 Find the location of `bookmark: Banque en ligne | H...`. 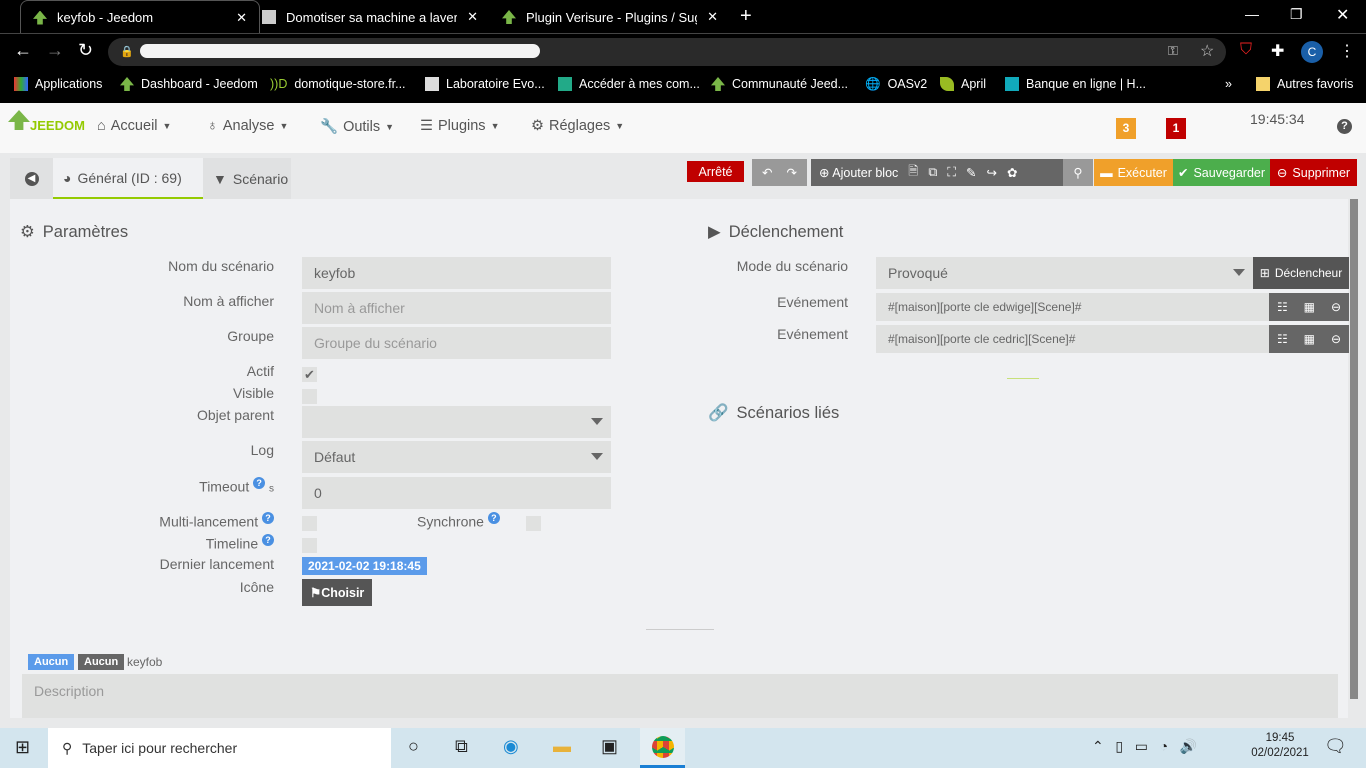

bookmark: Banque en ligne | H... is located at coordinates (1075, 84).